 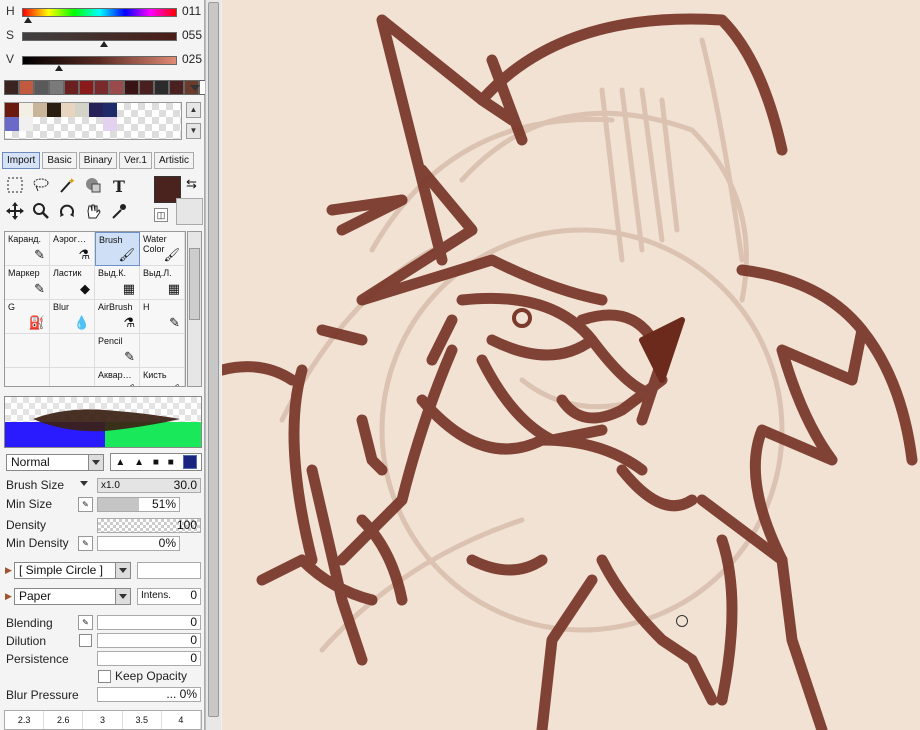 I want to click on brush-grid-scrollbar, so click(x=194, y=309).